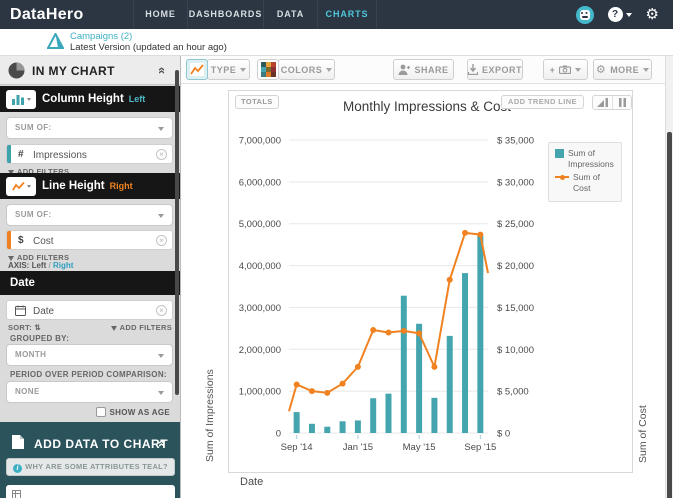 The height and width of the screenshot is (498, 673). I want to click on type-button: TYPE, so click(228, 69).